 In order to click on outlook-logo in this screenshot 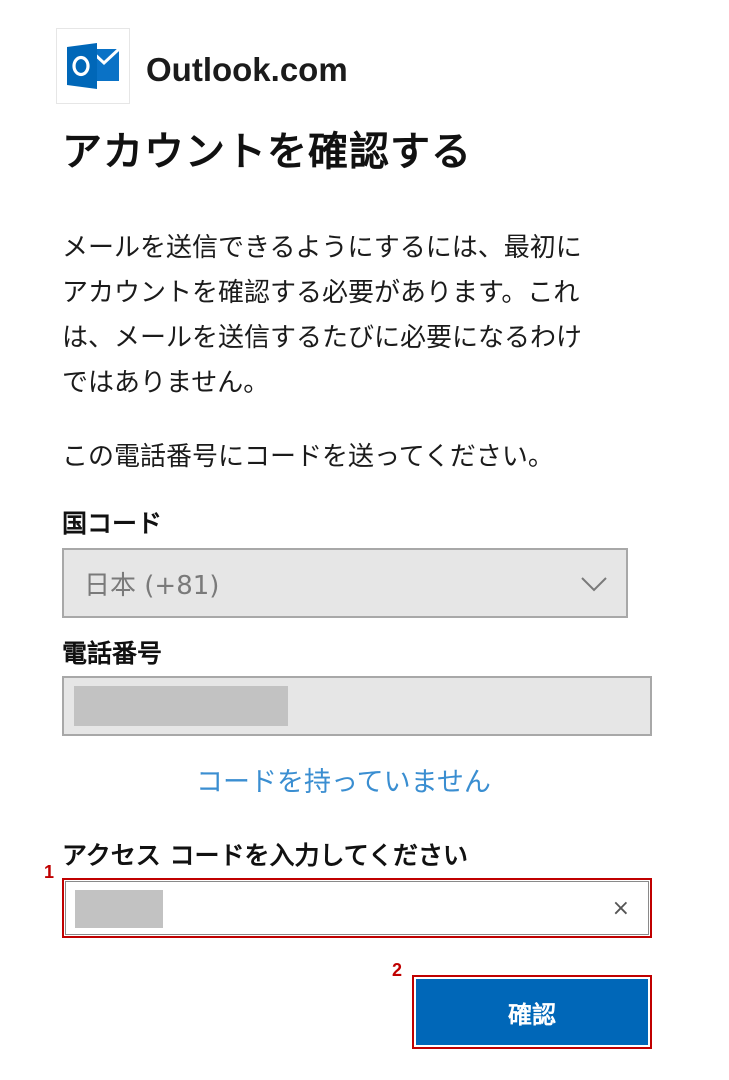, I will do `click(93, 66)`.